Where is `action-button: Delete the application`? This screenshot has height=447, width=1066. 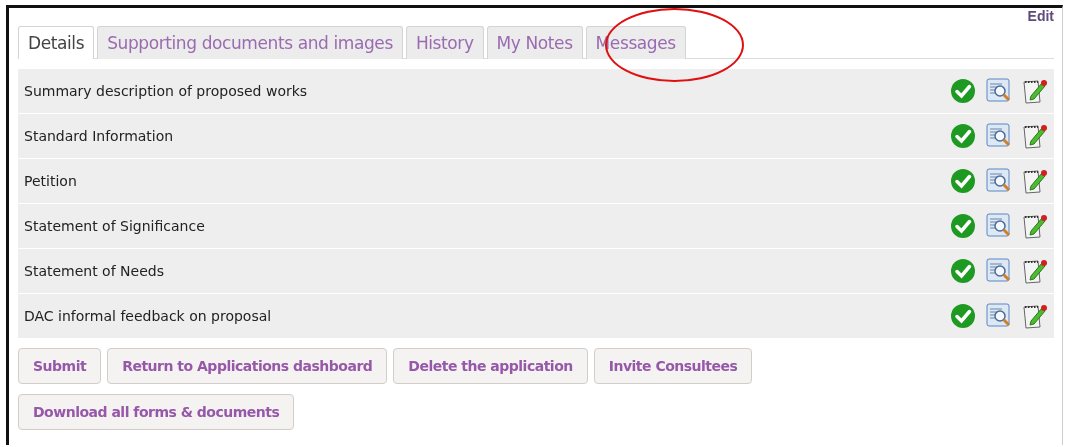 action-button: Delete the application is located at coordinates (490, 366).